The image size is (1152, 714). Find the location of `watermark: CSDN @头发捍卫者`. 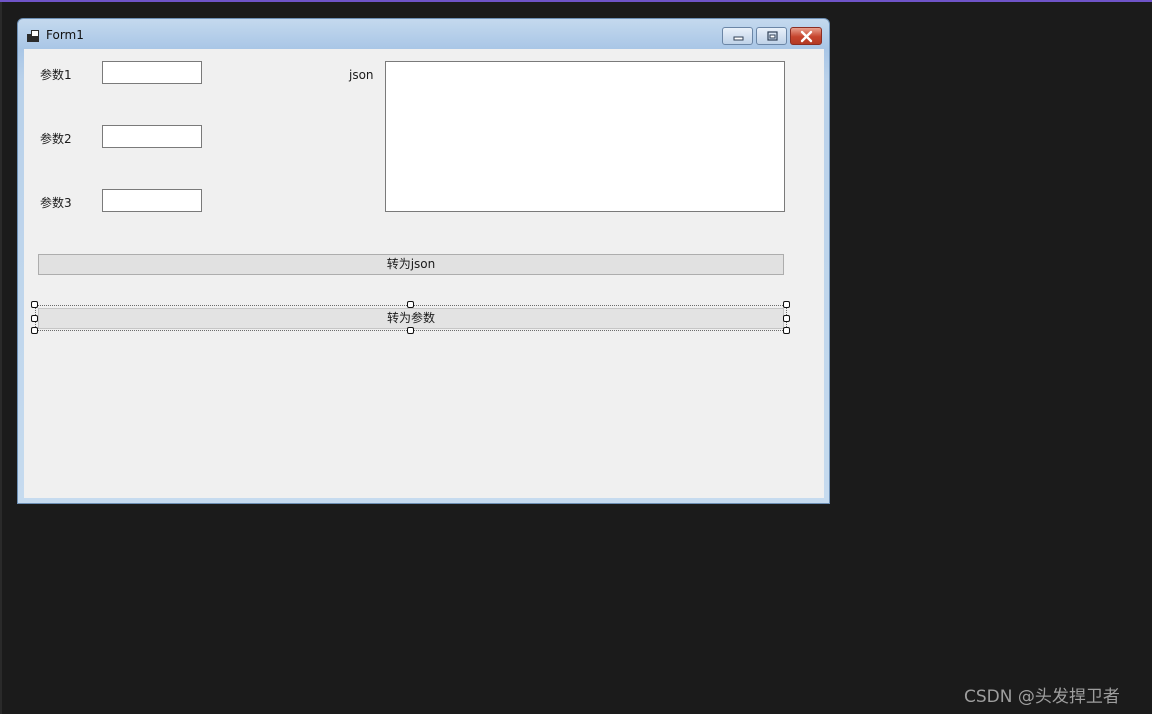

watermark: CSDN @头发捍卫者 is located at coordinates (1042, 697).